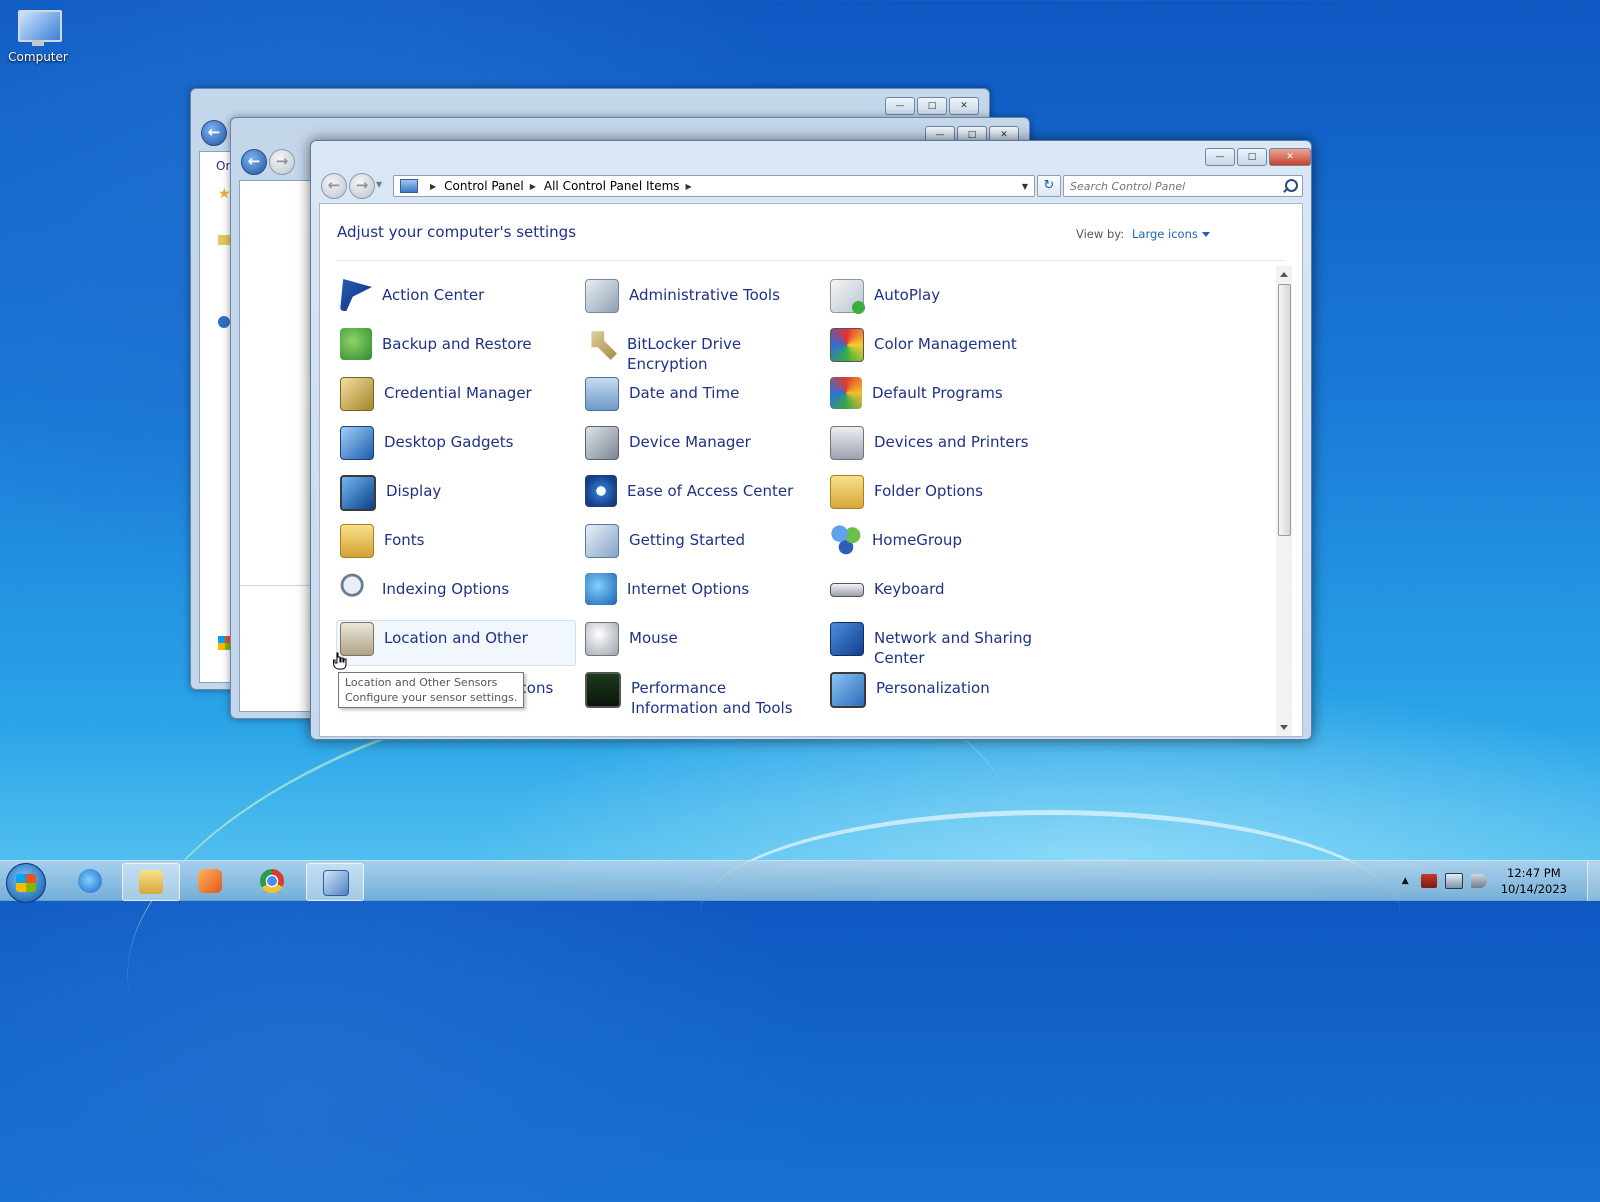 This screenshot has height=1202, width=1600. I want to click on cp-item-action-center: Action Center, so click(456, 300).